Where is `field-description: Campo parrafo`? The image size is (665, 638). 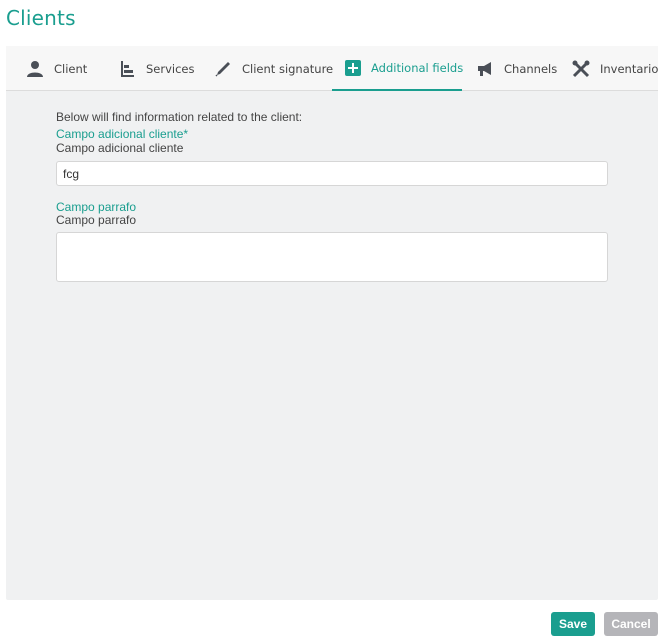 field-description: Campo parrafo is located at coordinates (96, 220).